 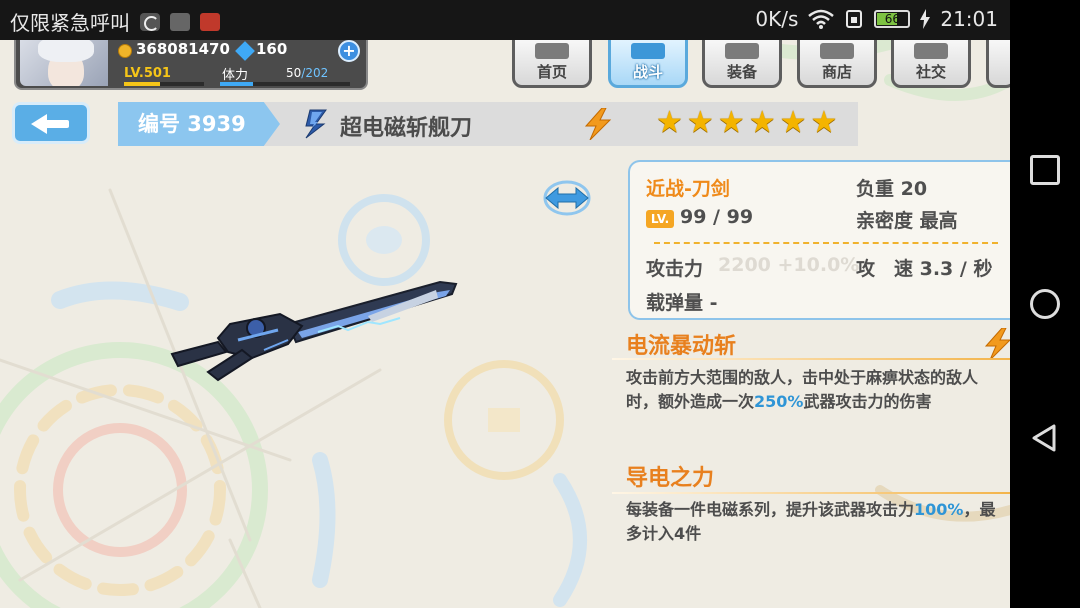 I want to click on battery-percent: 66, so click(x=892, y=19).